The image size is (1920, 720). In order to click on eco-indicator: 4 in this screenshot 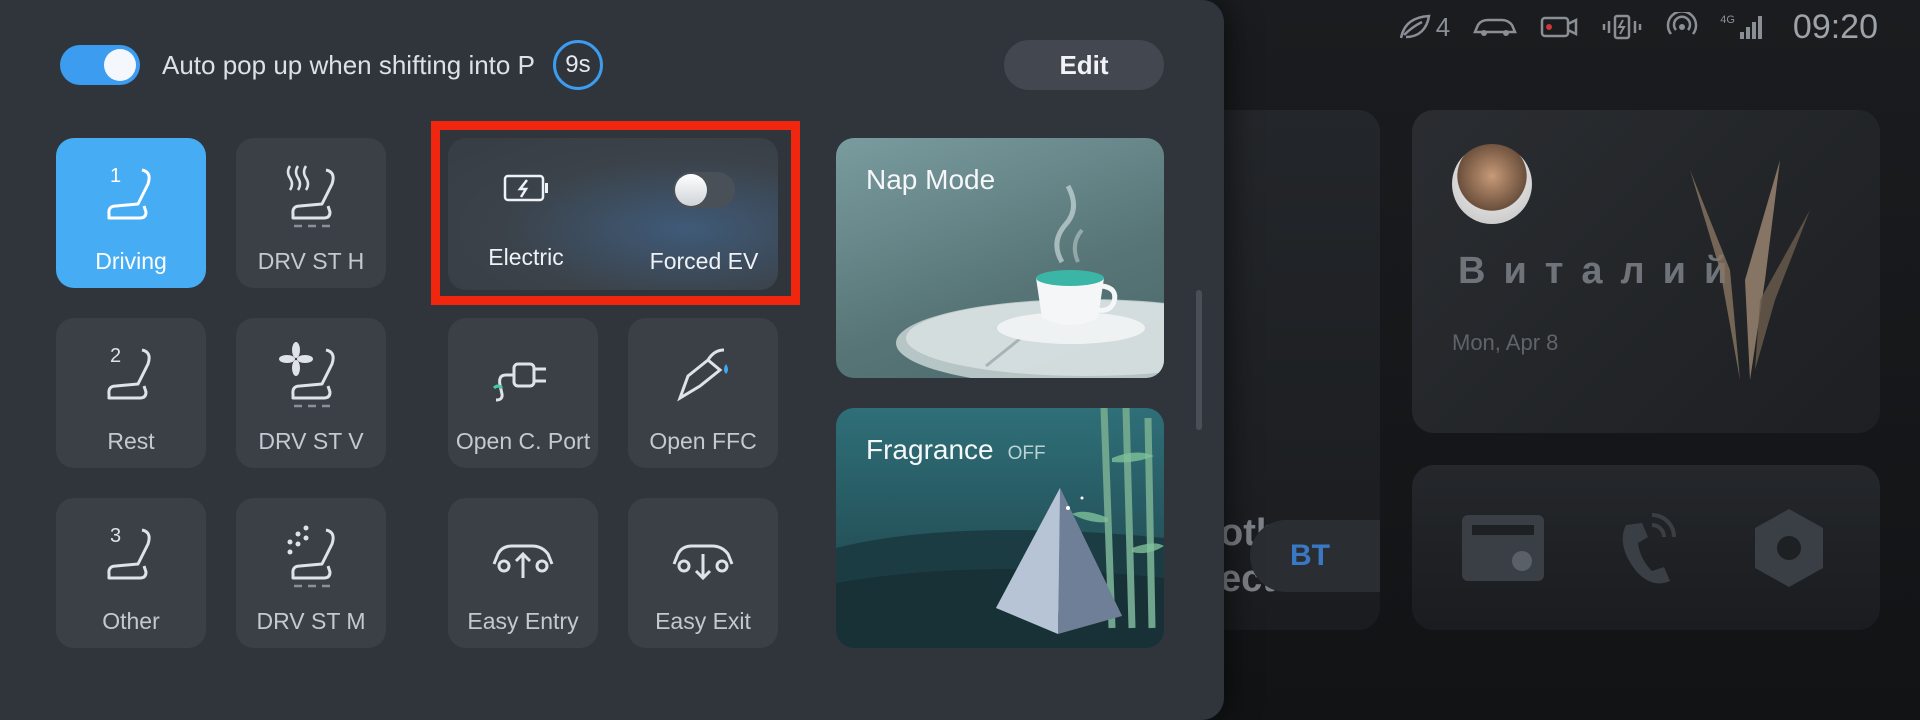, I will do `click(1424, 27)`.